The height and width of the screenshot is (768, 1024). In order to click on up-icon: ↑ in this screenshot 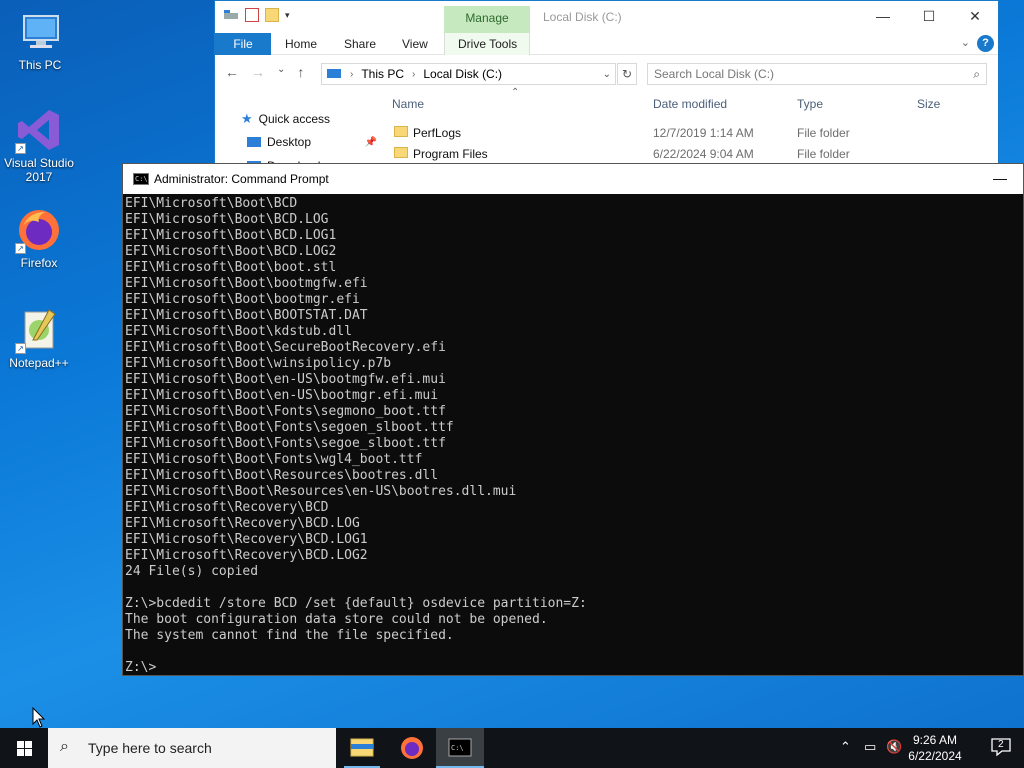, I will do `click(300, 72)`.